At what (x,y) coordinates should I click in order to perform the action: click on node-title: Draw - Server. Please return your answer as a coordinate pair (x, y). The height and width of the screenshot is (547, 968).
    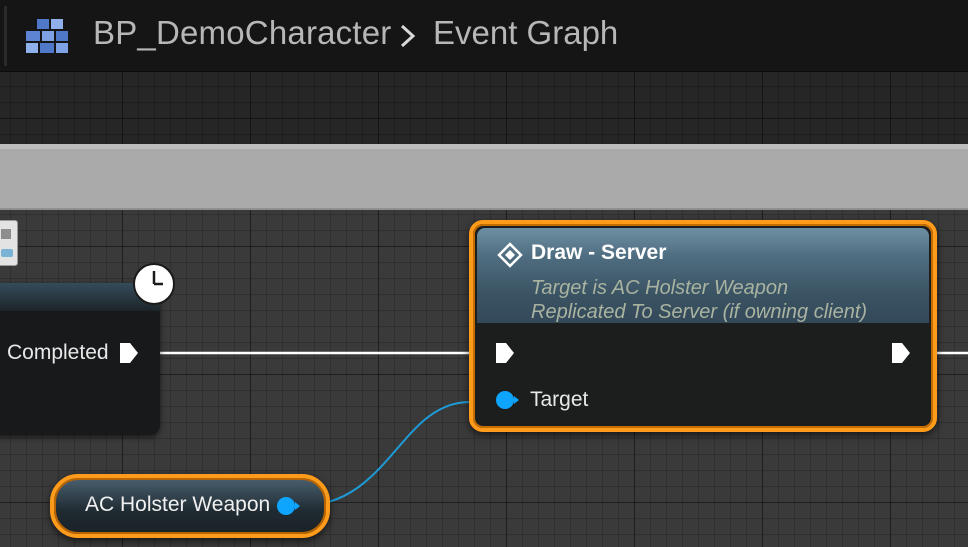
    Looking at the image, I should click on (599, 252).